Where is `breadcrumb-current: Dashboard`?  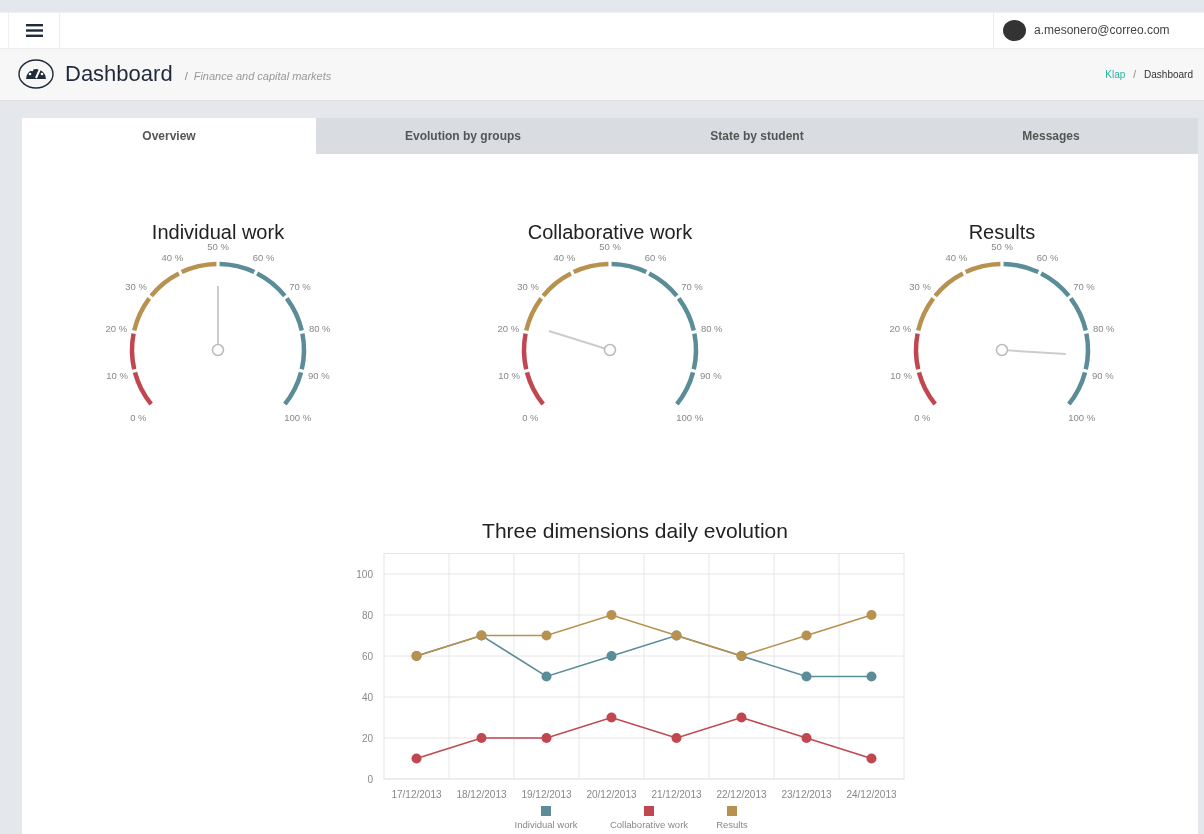
breadcrumb-current: Dashboard is located at coordinates (1168, 74).